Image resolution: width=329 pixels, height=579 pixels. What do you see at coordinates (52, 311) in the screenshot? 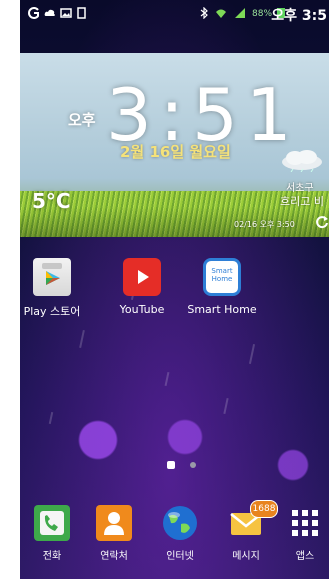
I see `app-label: Play 스토어` at bounding box center [52, 311].